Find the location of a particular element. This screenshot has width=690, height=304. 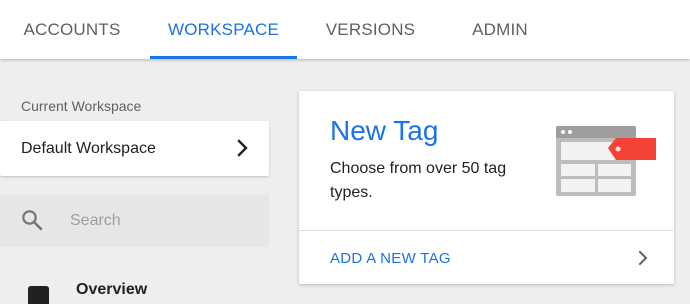

search-box is located at coordinates (134, 221).